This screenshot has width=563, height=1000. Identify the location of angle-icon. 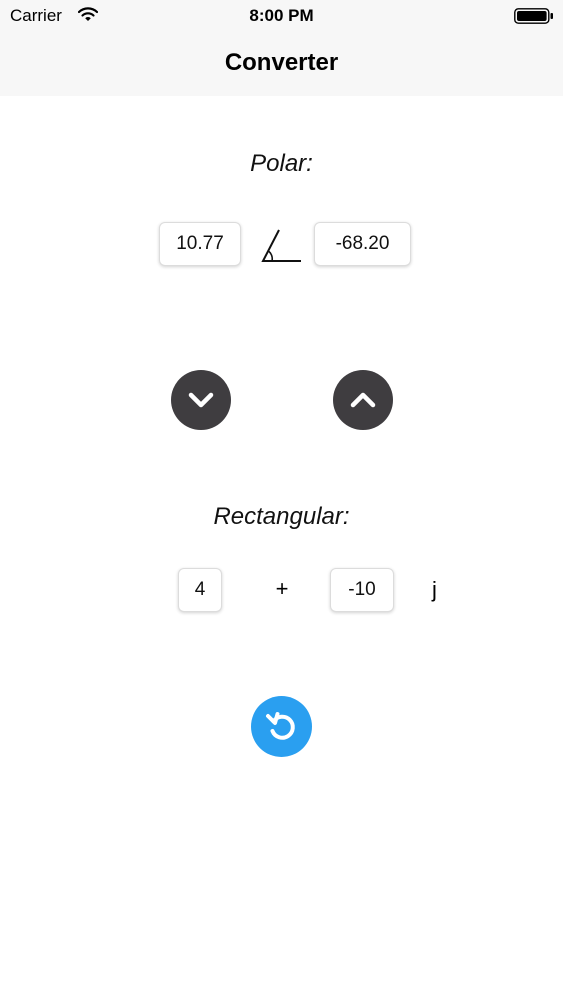
(281, 245).